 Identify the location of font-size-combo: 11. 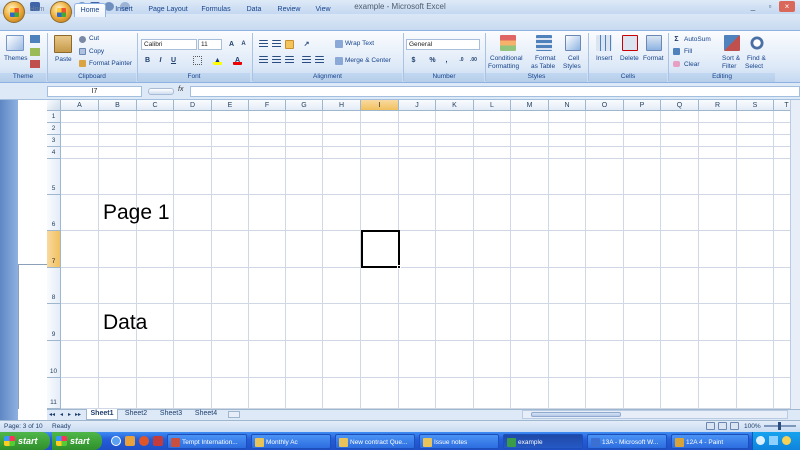
(210, 44).